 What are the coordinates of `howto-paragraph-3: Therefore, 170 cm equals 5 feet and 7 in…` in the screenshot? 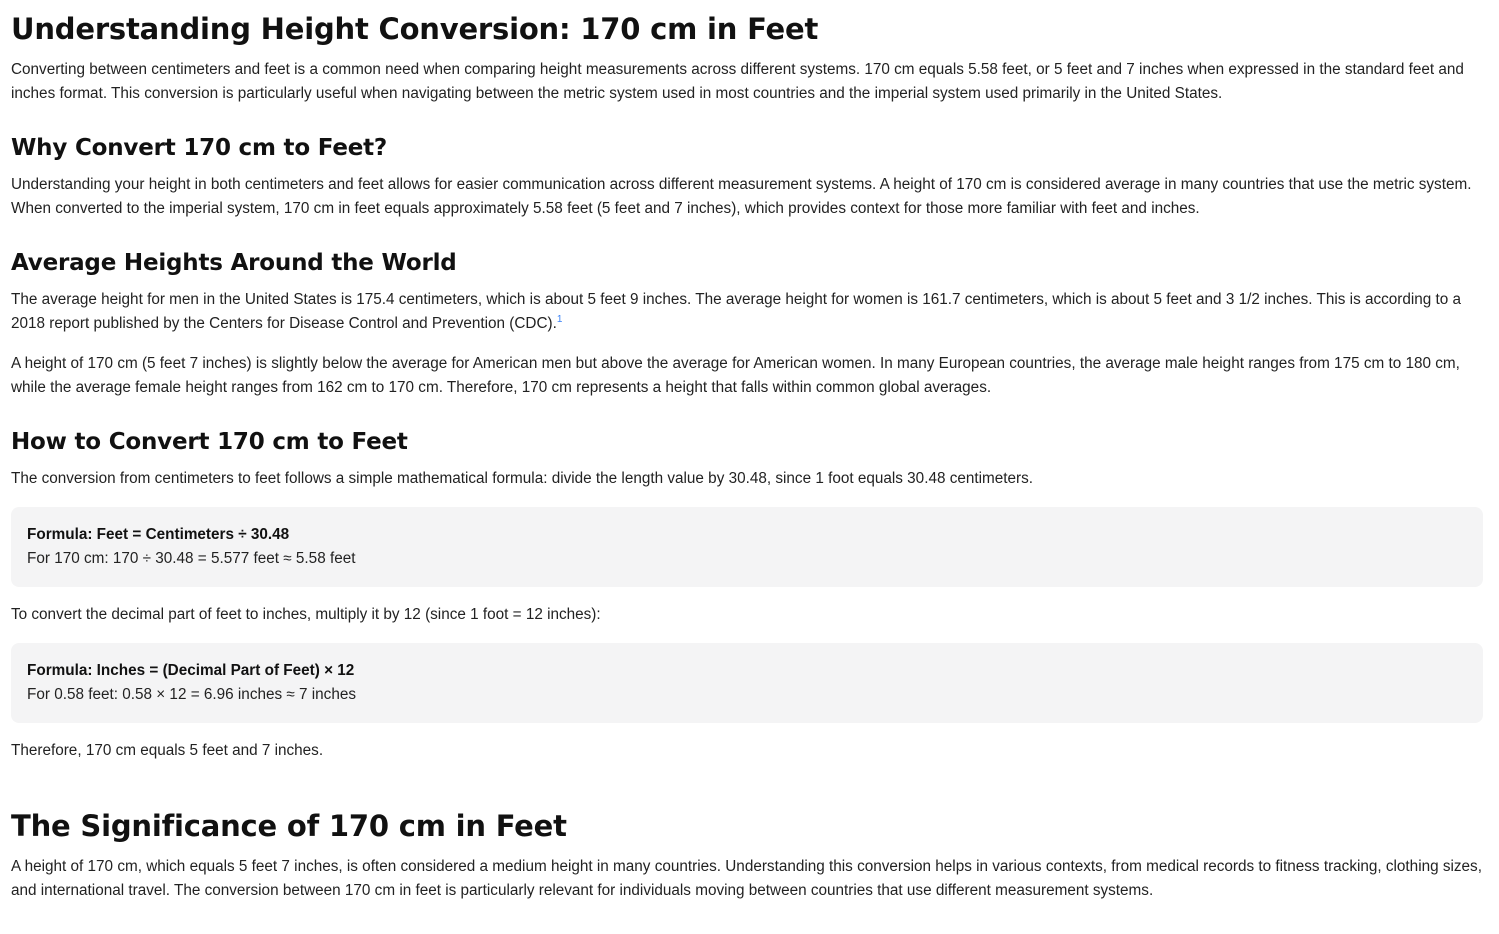 It's located at (167, 750).